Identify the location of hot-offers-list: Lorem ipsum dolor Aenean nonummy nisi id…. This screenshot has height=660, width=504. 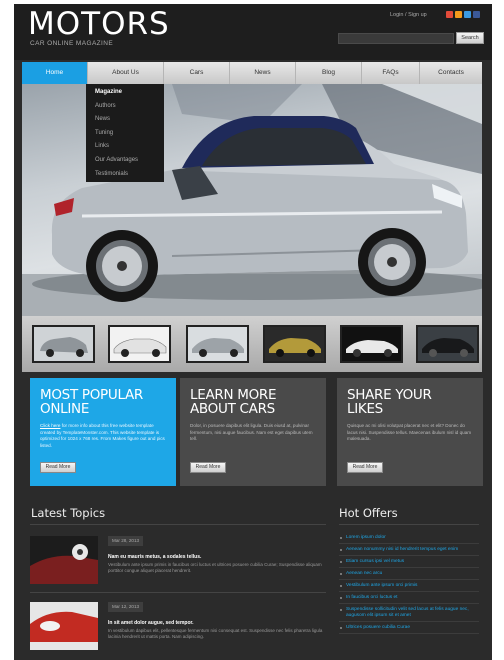
(409, 583).